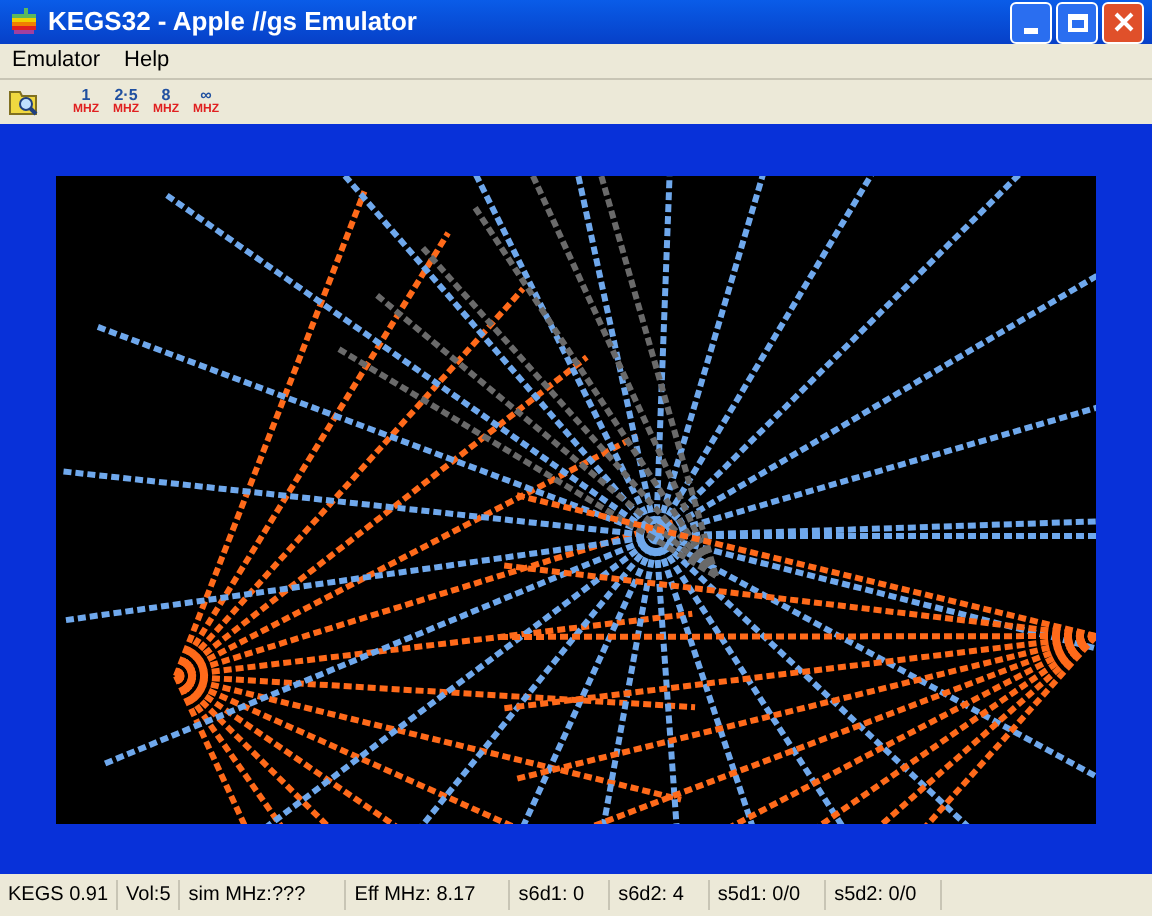 Image resolution: width=1152 pixels, height=916 pixels. What do you see at coordinates (660, 895) in the screenshot?
I see `status-field: s6d2: 4` at bounding box center [660, 895].